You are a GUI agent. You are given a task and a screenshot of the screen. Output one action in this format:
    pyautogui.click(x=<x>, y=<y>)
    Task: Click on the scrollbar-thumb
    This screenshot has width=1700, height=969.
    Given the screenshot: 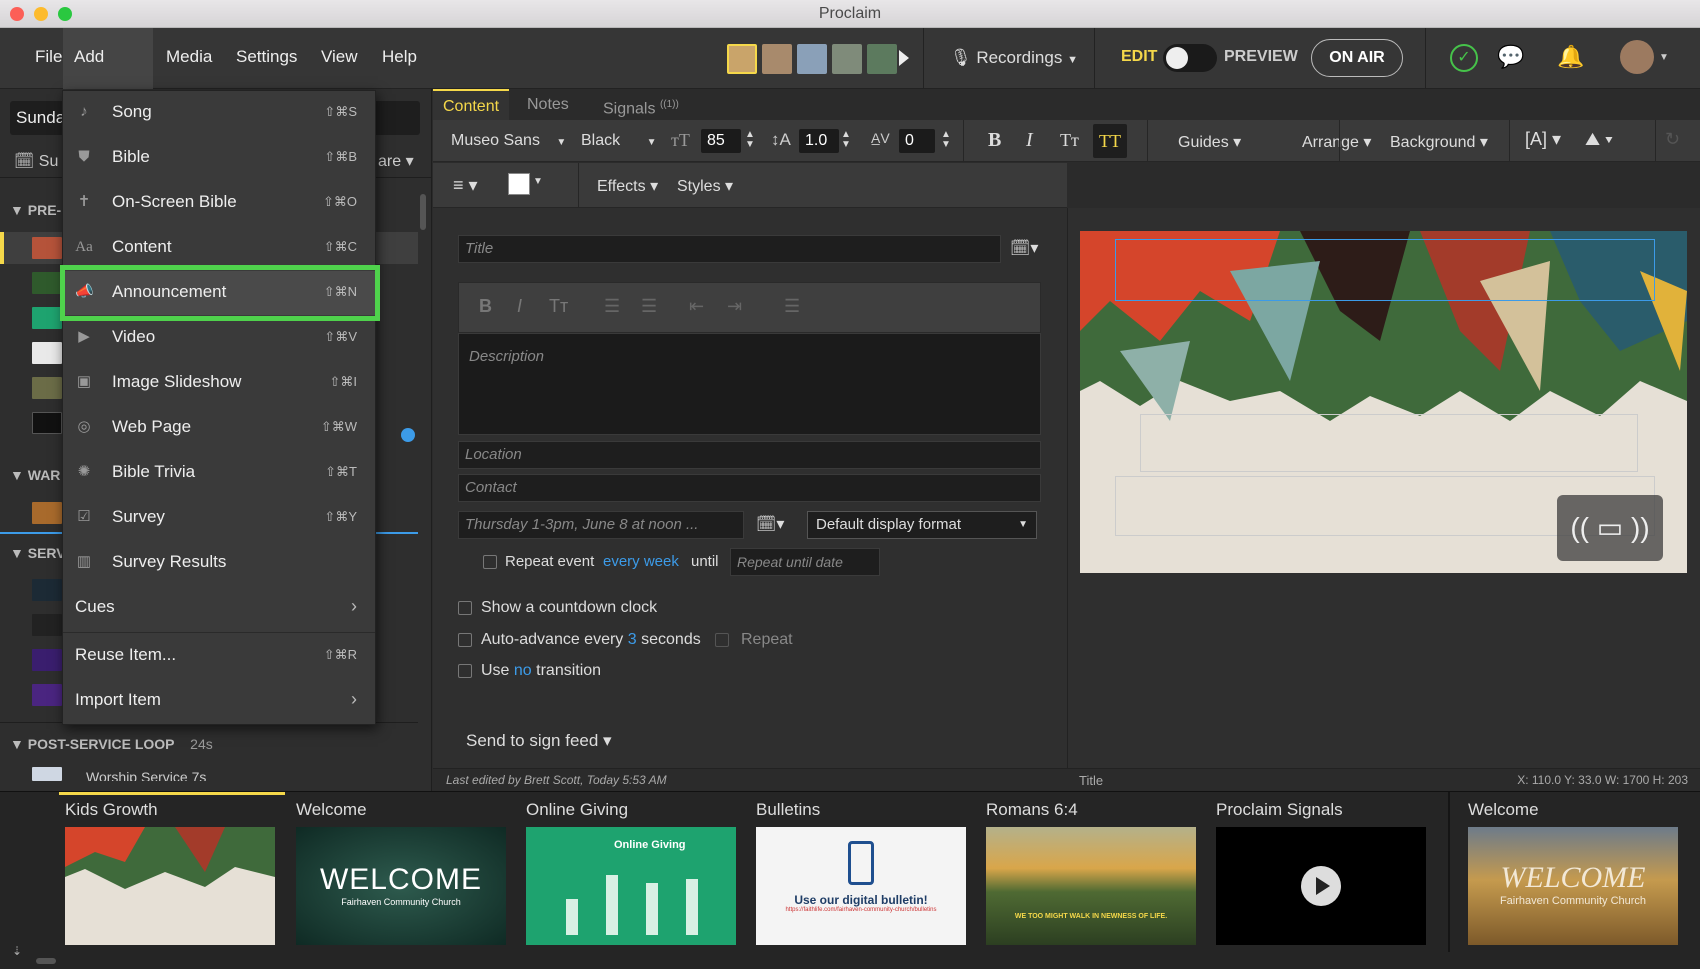 What is the action you would take?
    pyautogui.click(x=423, y=212)
    